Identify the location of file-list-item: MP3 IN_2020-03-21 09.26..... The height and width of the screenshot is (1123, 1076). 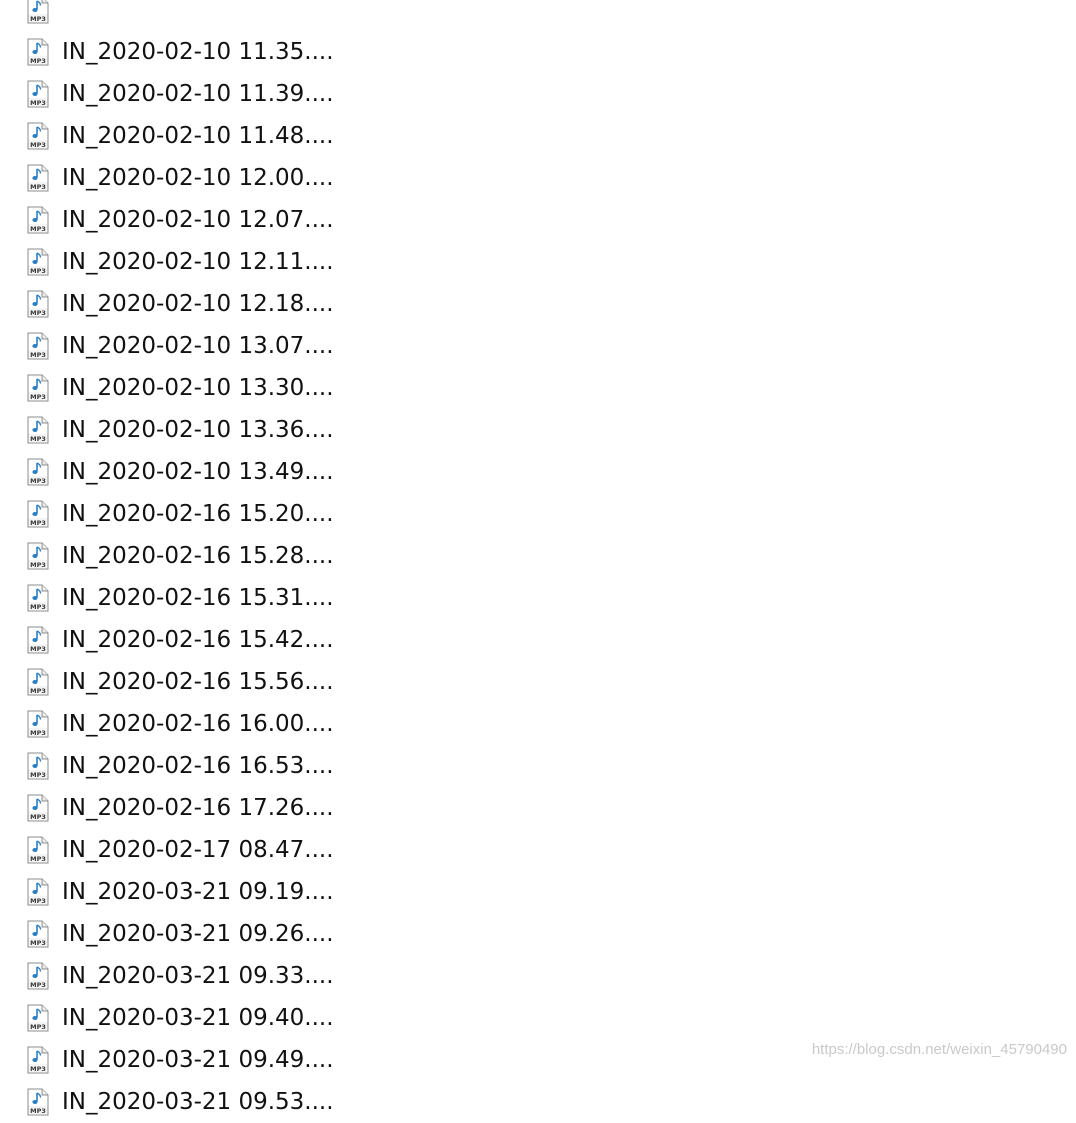
(538, 934).